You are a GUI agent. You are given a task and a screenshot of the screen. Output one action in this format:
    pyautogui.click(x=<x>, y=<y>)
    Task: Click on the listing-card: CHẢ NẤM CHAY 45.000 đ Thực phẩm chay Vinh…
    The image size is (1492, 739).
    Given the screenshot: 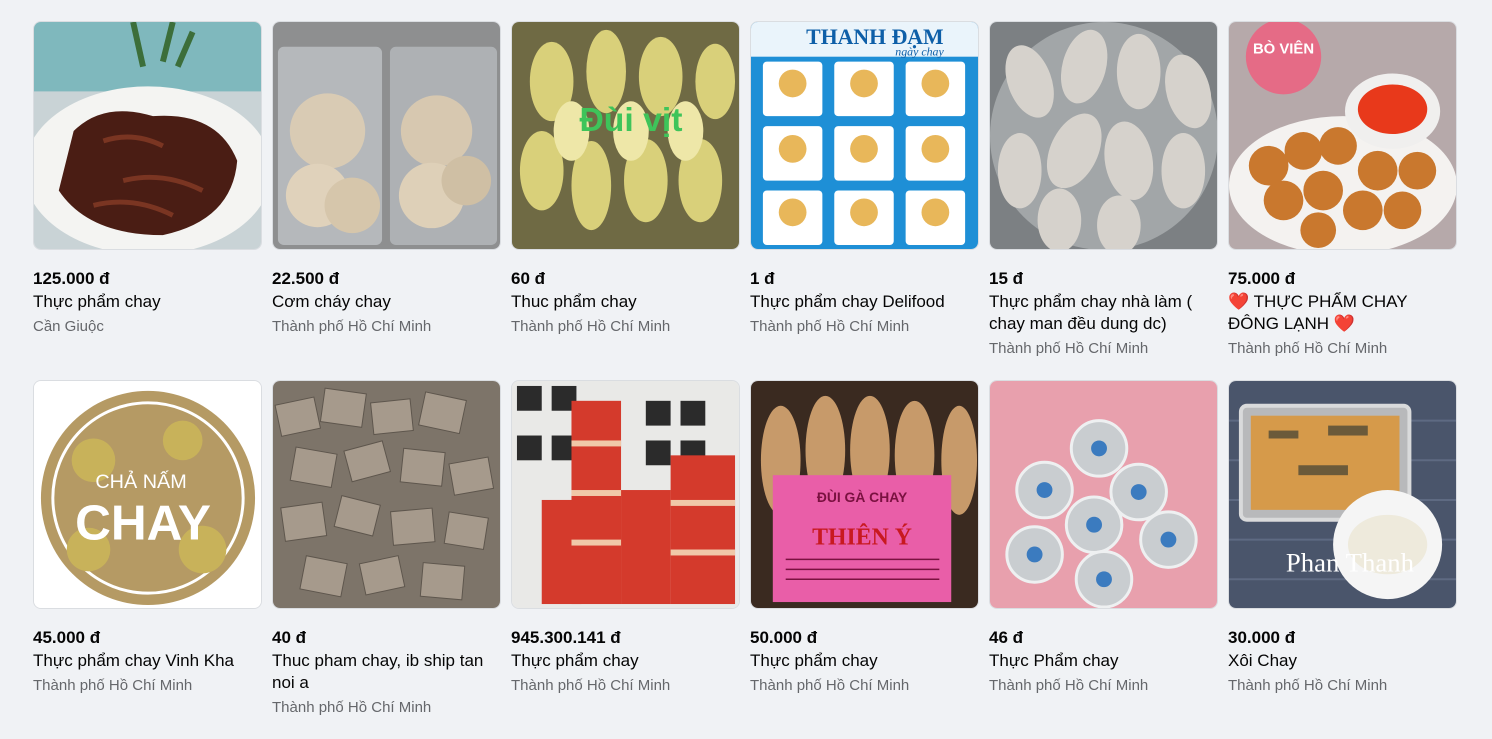 What is the action you would take?
    pyautogui.click(x=147, y=559)
    